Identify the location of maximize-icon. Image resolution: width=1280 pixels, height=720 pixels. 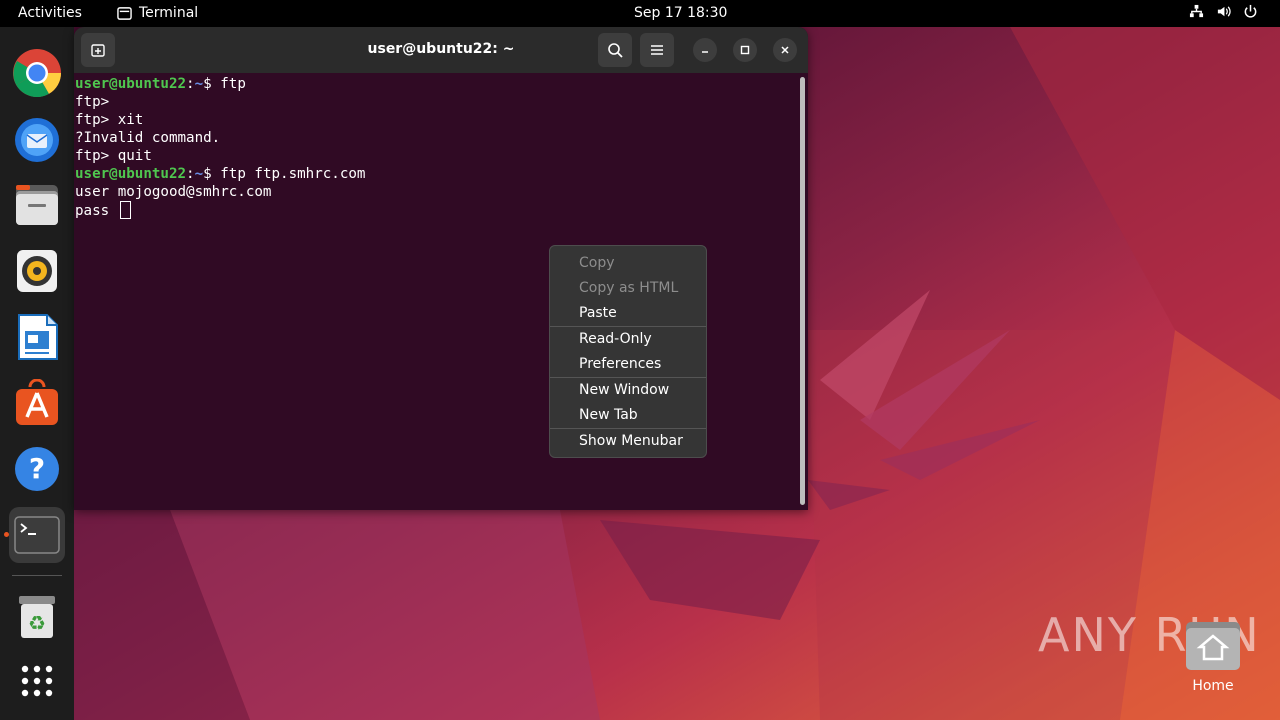
(745, 50).